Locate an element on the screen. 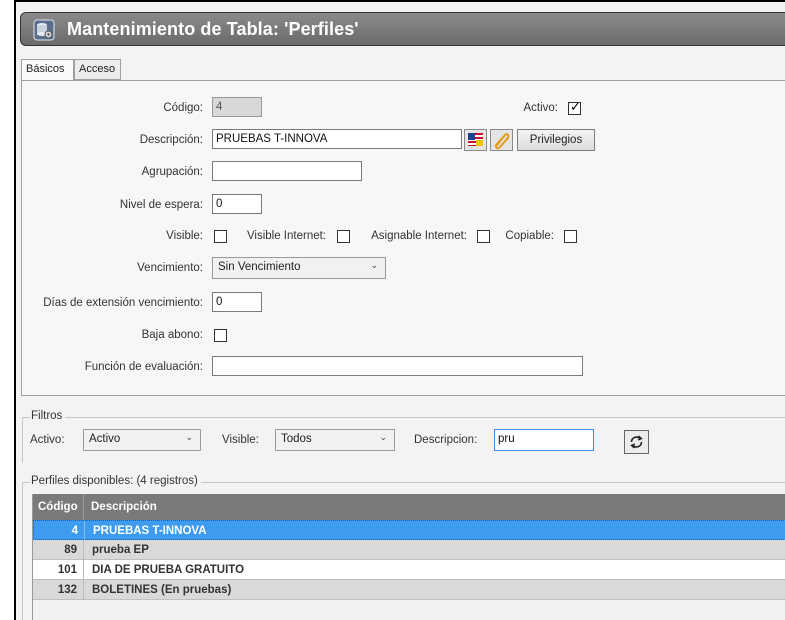 Image resolution: width=785 pixels, height=620 pixels. table-row: 132 BOLETINES (En pruebas) is located at coordinates (409, 590).